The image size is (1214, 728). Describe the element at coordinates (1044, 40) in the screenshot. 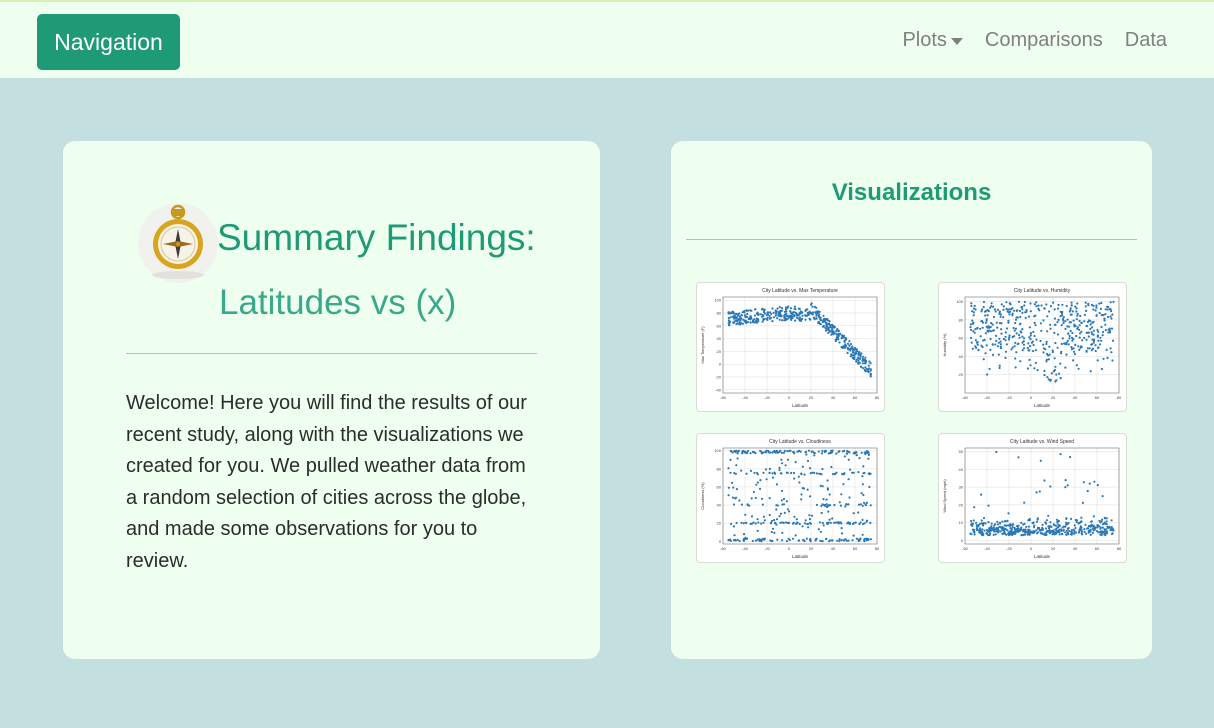

I see `nav-comparisons-link: Comparisons` at that location.